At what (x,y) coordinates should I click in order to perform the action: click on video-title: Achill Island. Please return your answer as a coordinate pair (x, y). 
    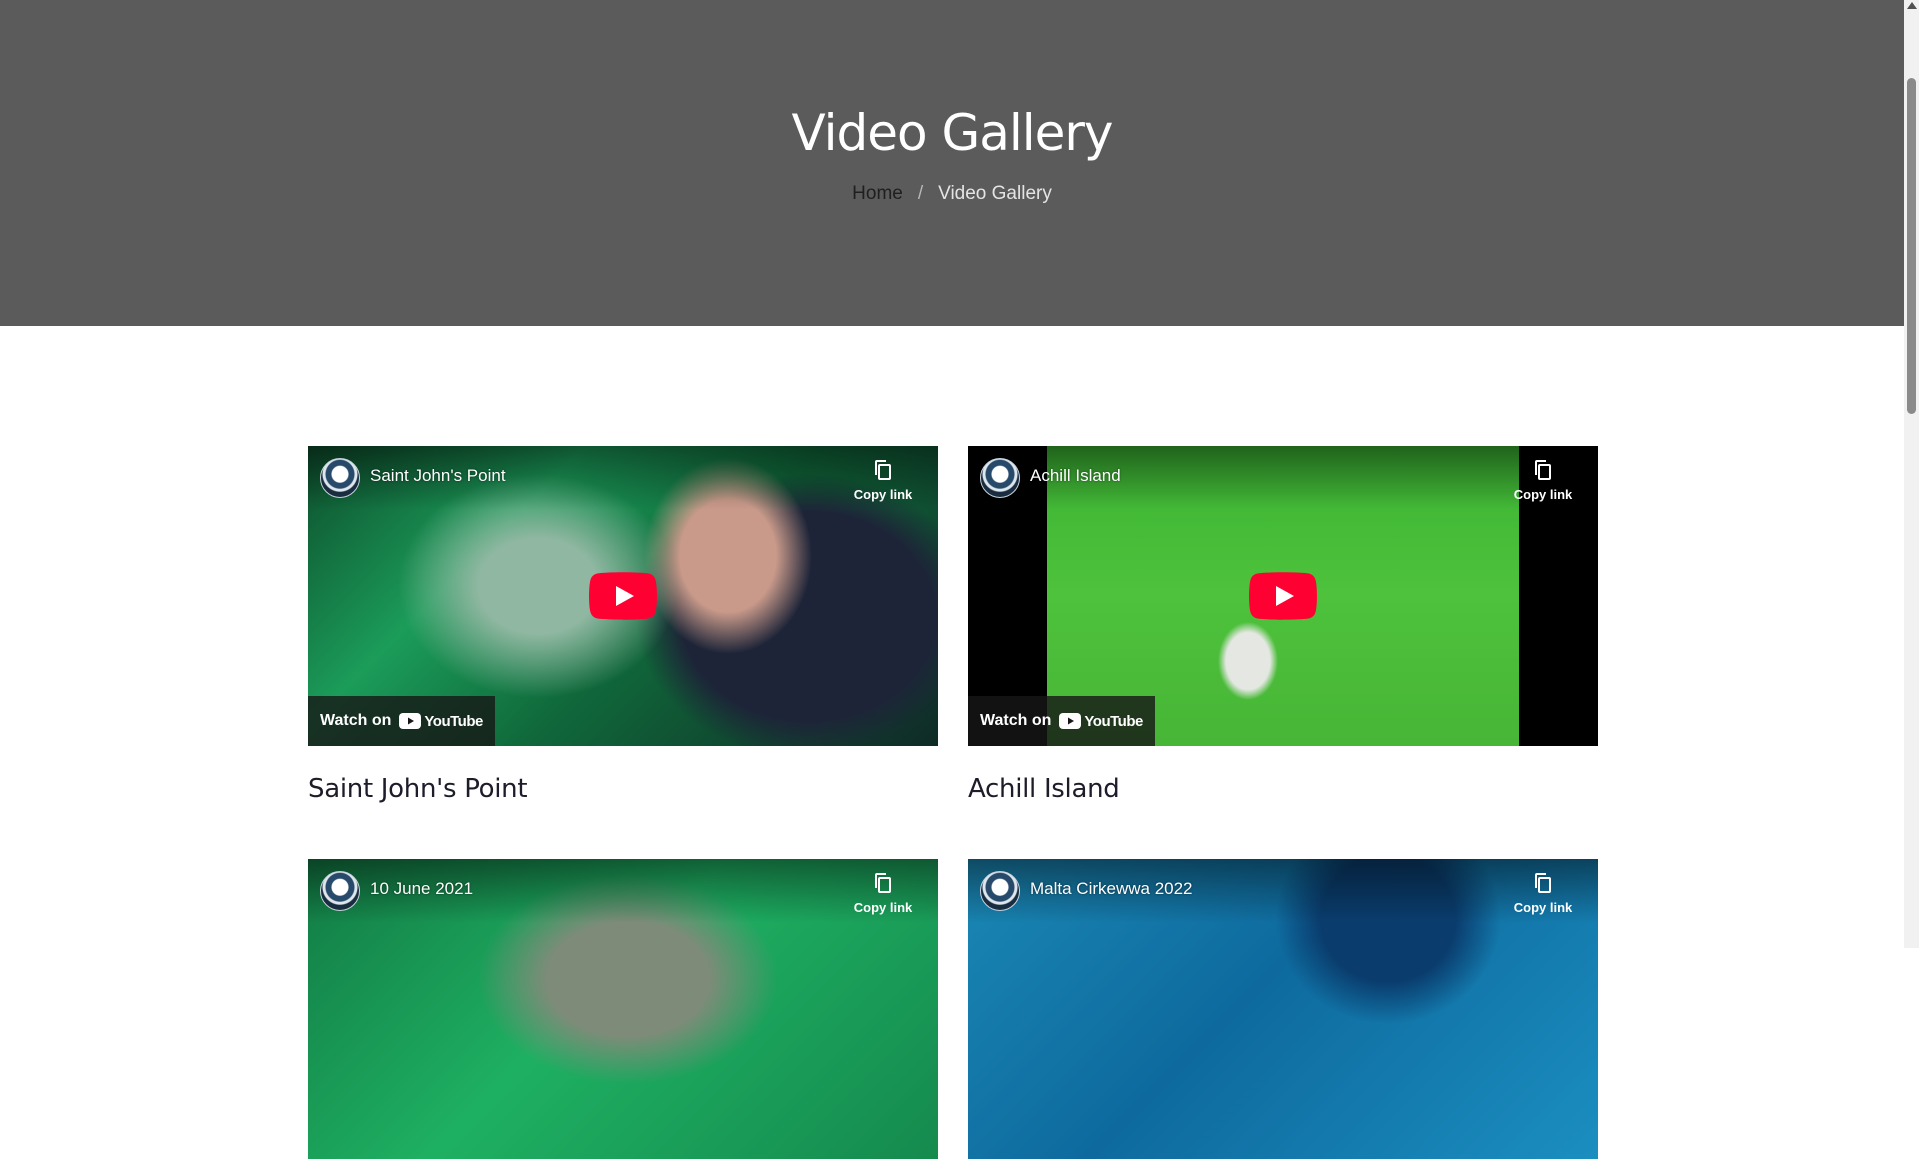
    Looking at the image, I should click on (1044, 789).